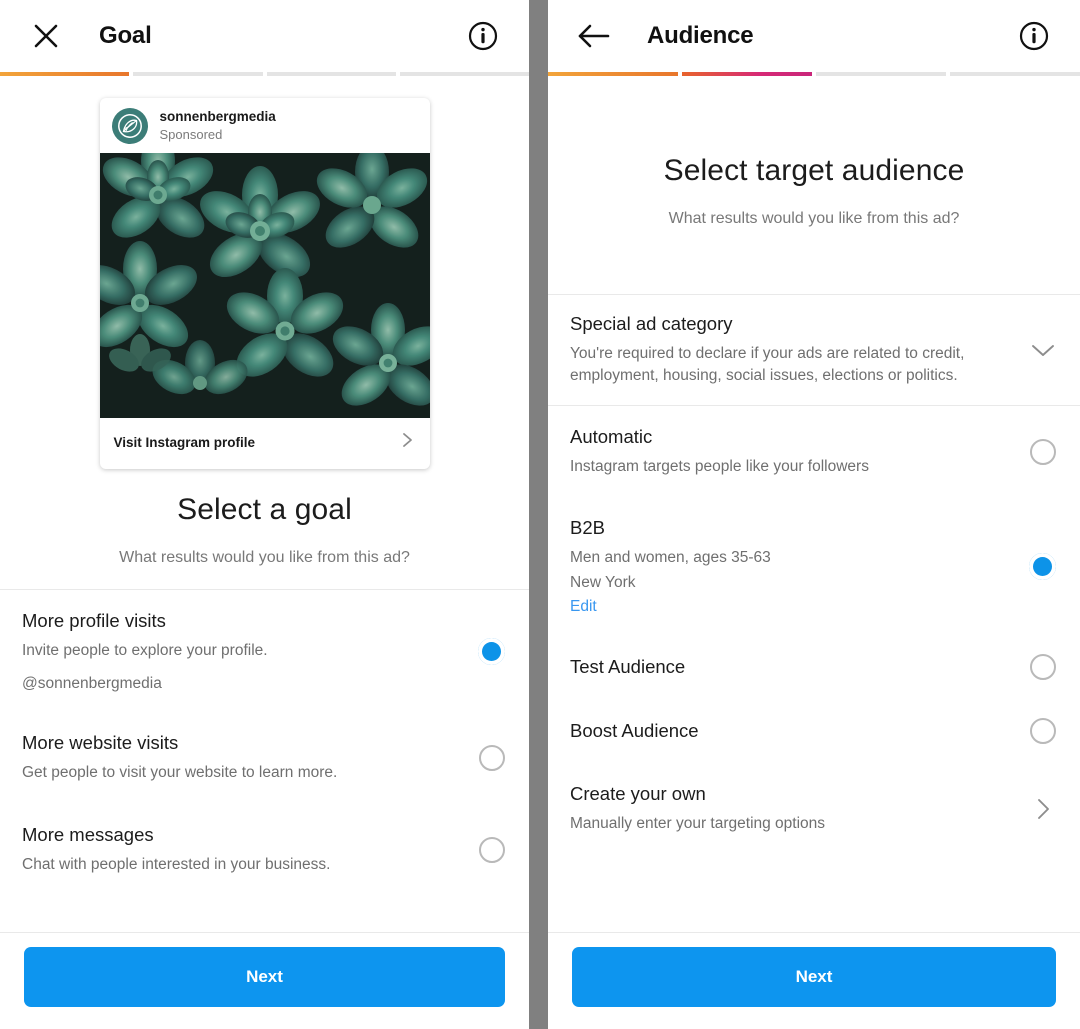  What do you see at coordinates (184, 442) in the screenshot?
I see `ad-cta-label: Visit Instagram profile` at bounding box center [184, 442].